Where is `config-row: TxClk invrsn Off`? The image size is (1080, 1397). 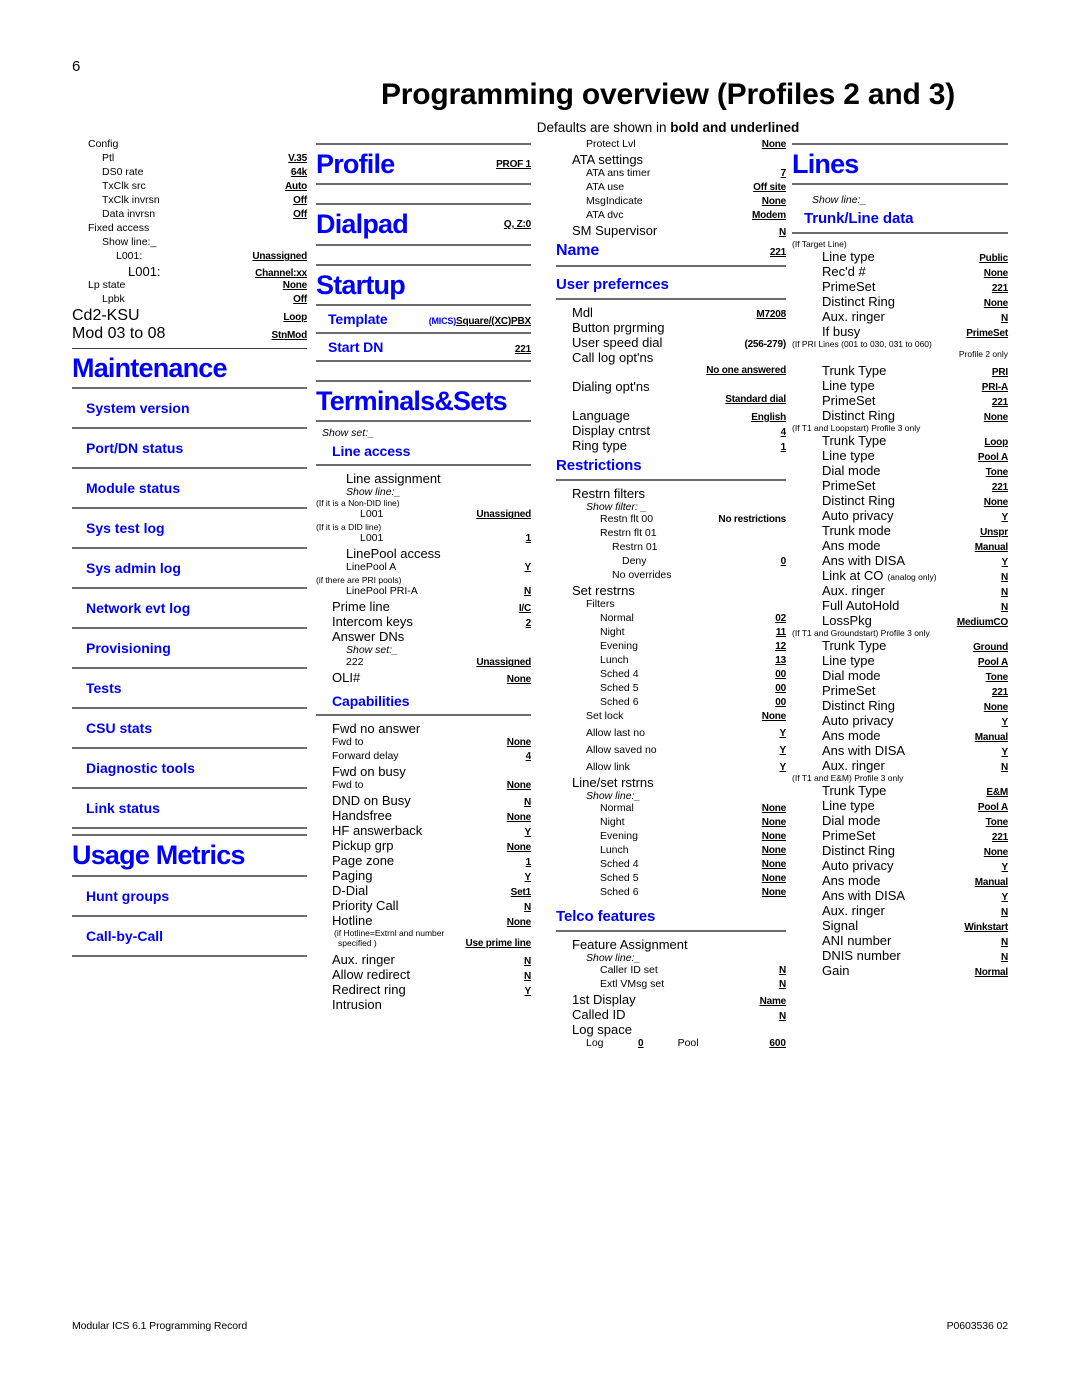
config-row: TxClk invrsn Off is located at coordinates (189, 201).